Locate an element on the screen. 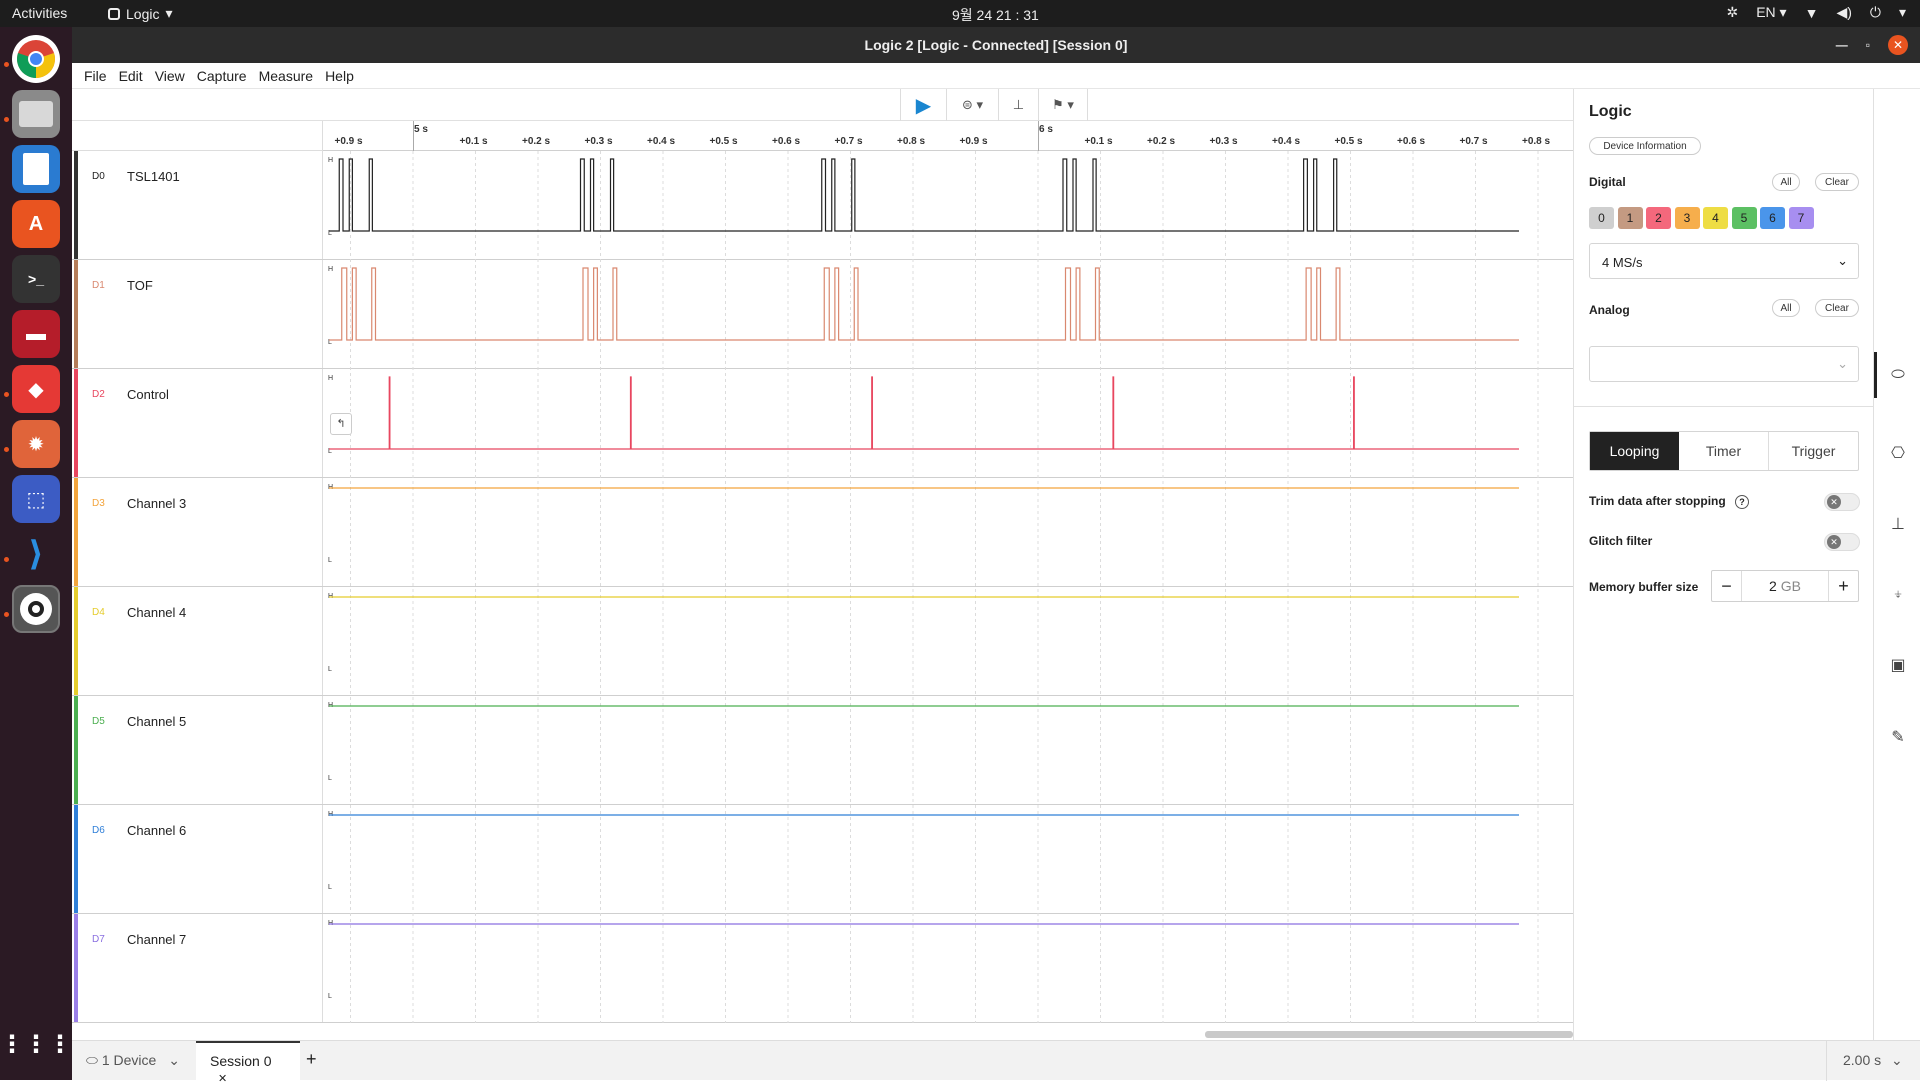 Image resolution: width=1920 pixels, height=1085 pixels. activities-button: Activities is located at coordinates (39, 13).